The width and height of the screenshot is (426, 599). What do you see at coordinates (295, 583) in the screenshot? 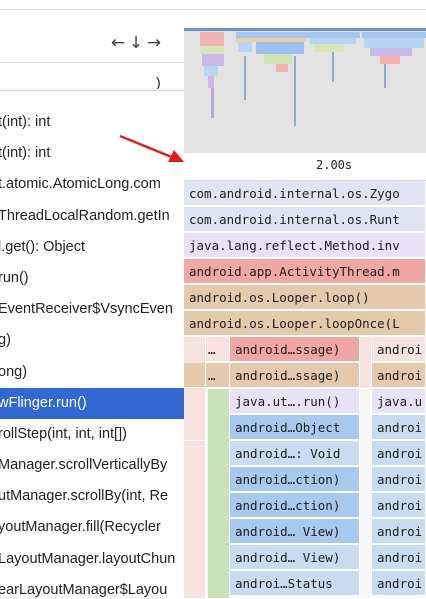
I see `flame-frame: androi…Status` at bounding box center [295, 583].